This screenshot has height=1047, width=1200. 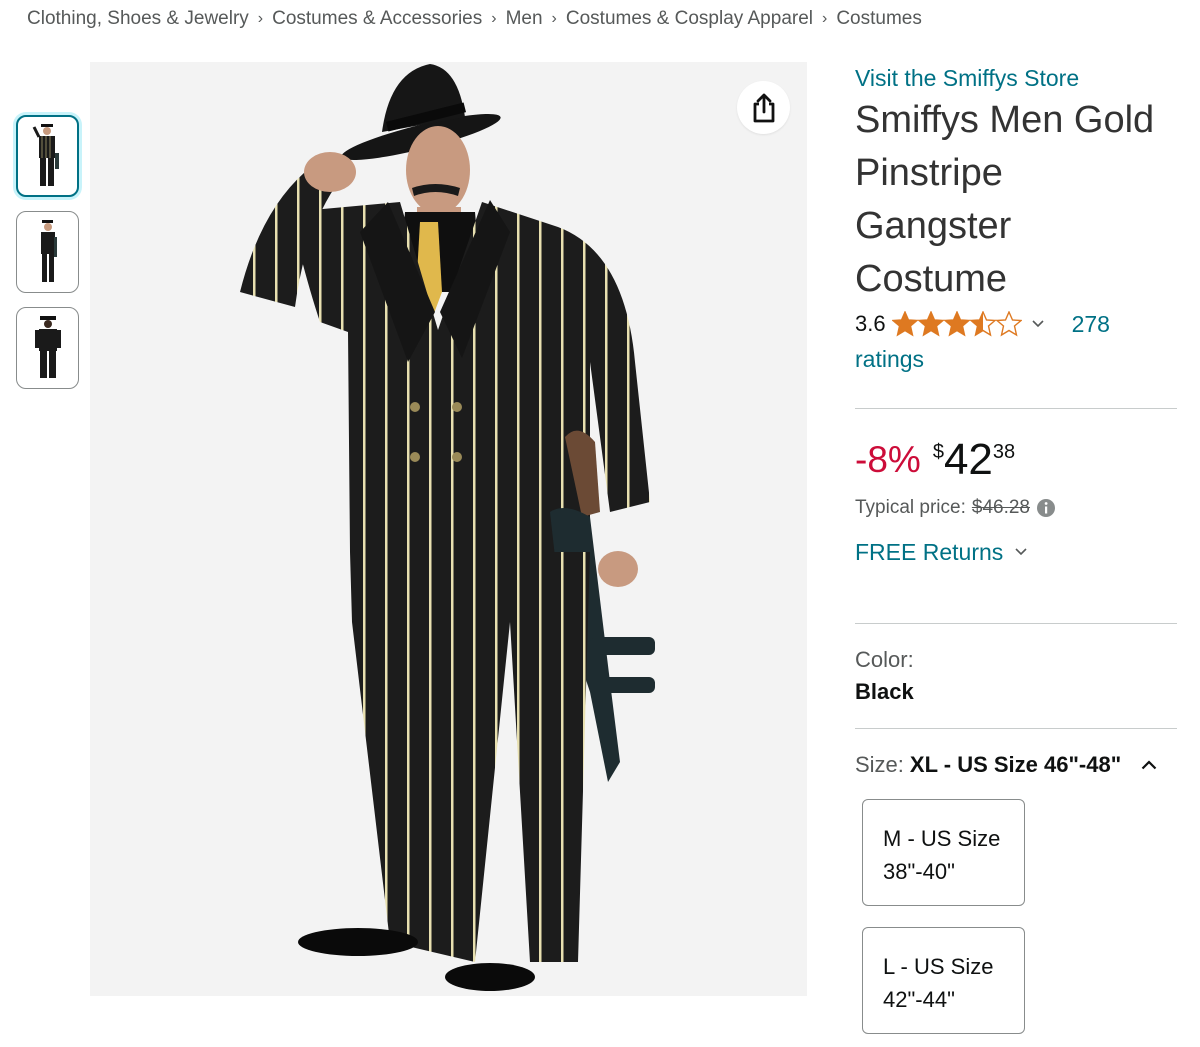 What do you see at coordinates (938, 452) in the screenshot?
I see `price-currency: $` at bounding box center [938, 452].